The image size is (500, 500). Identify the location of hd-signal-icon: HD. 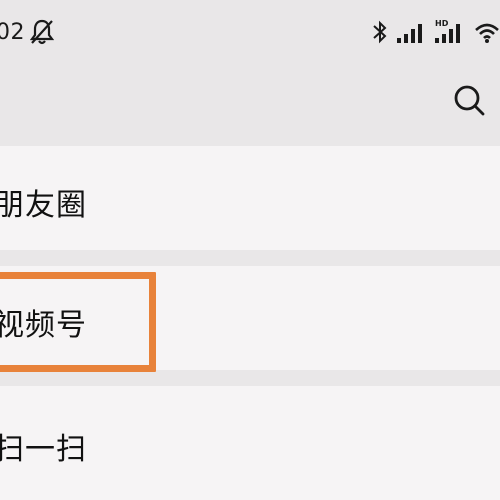
(447, 31).